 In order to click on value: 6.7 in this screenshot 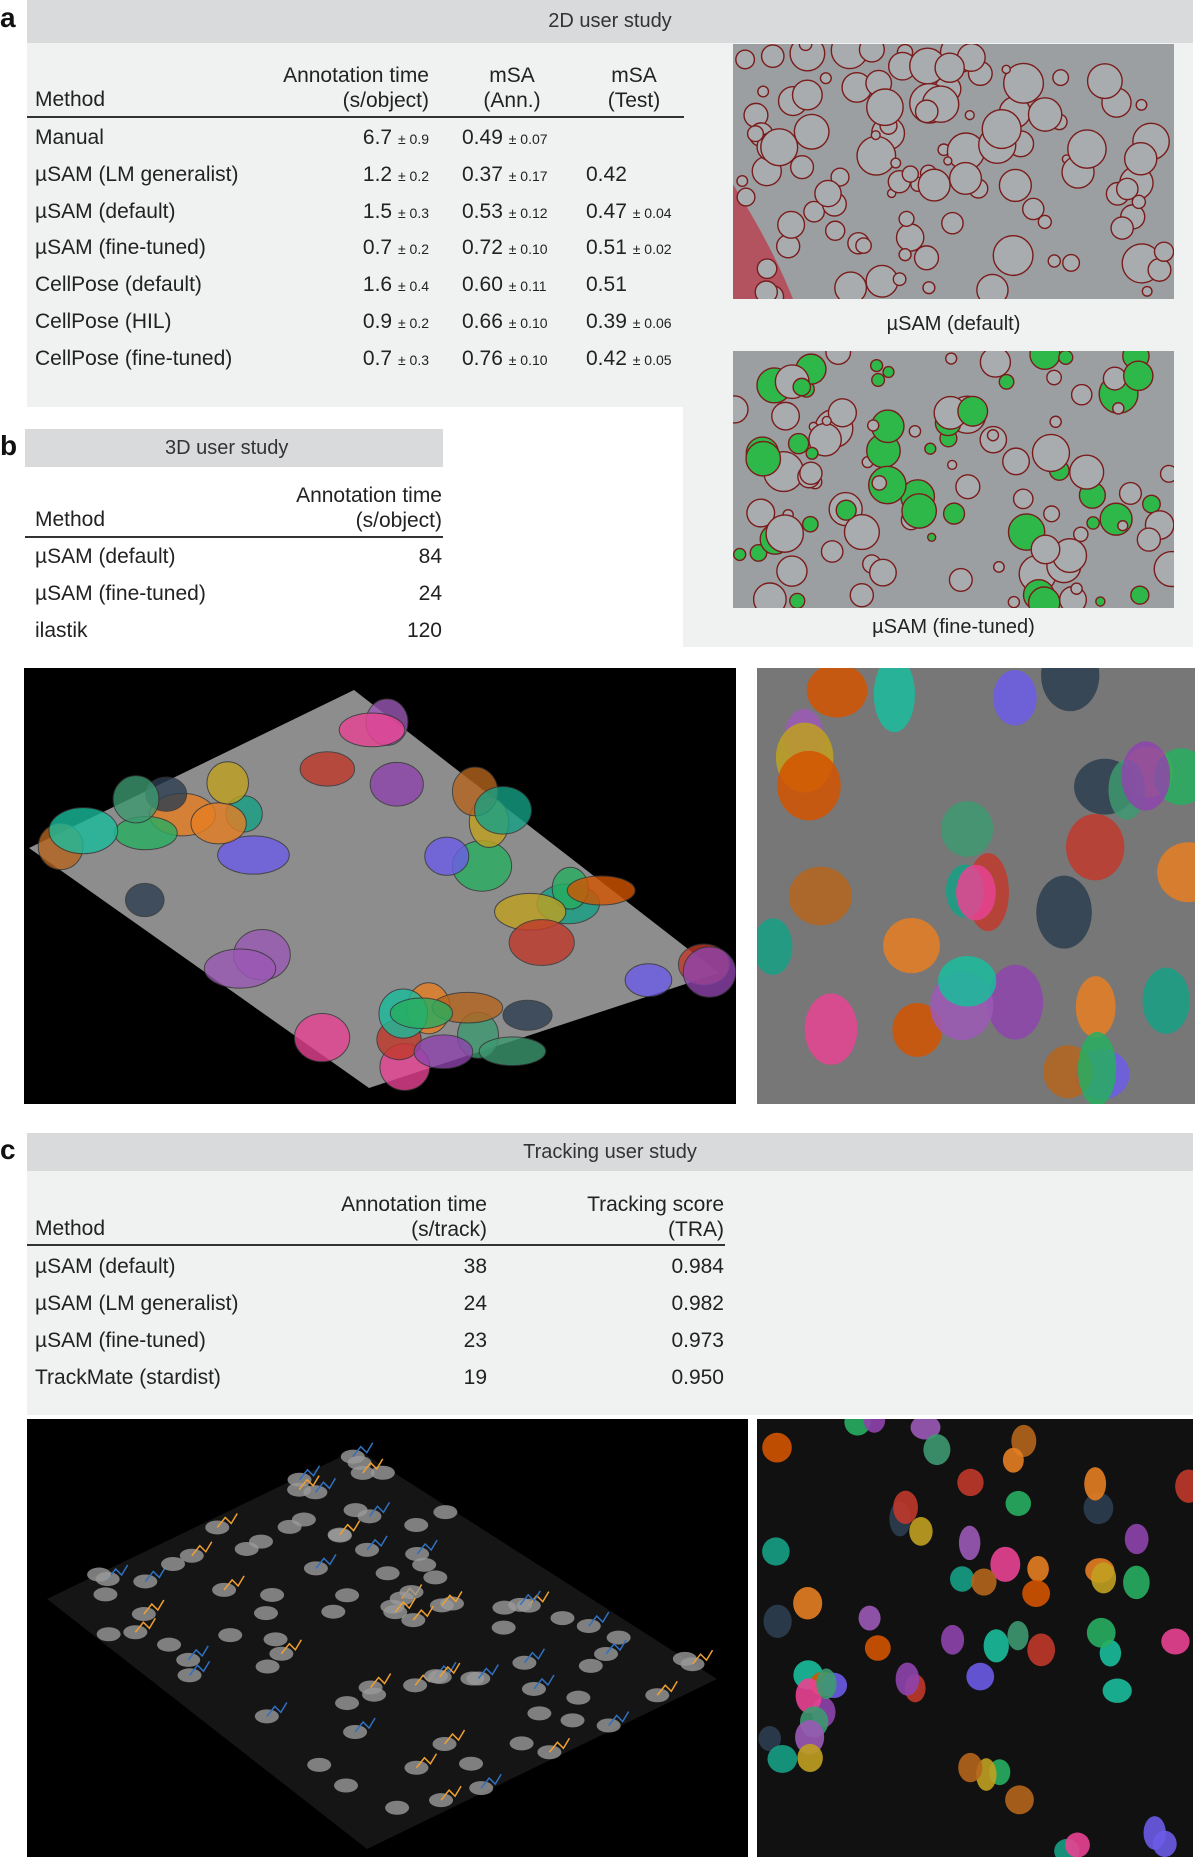, I will do `click(377, 137)`.